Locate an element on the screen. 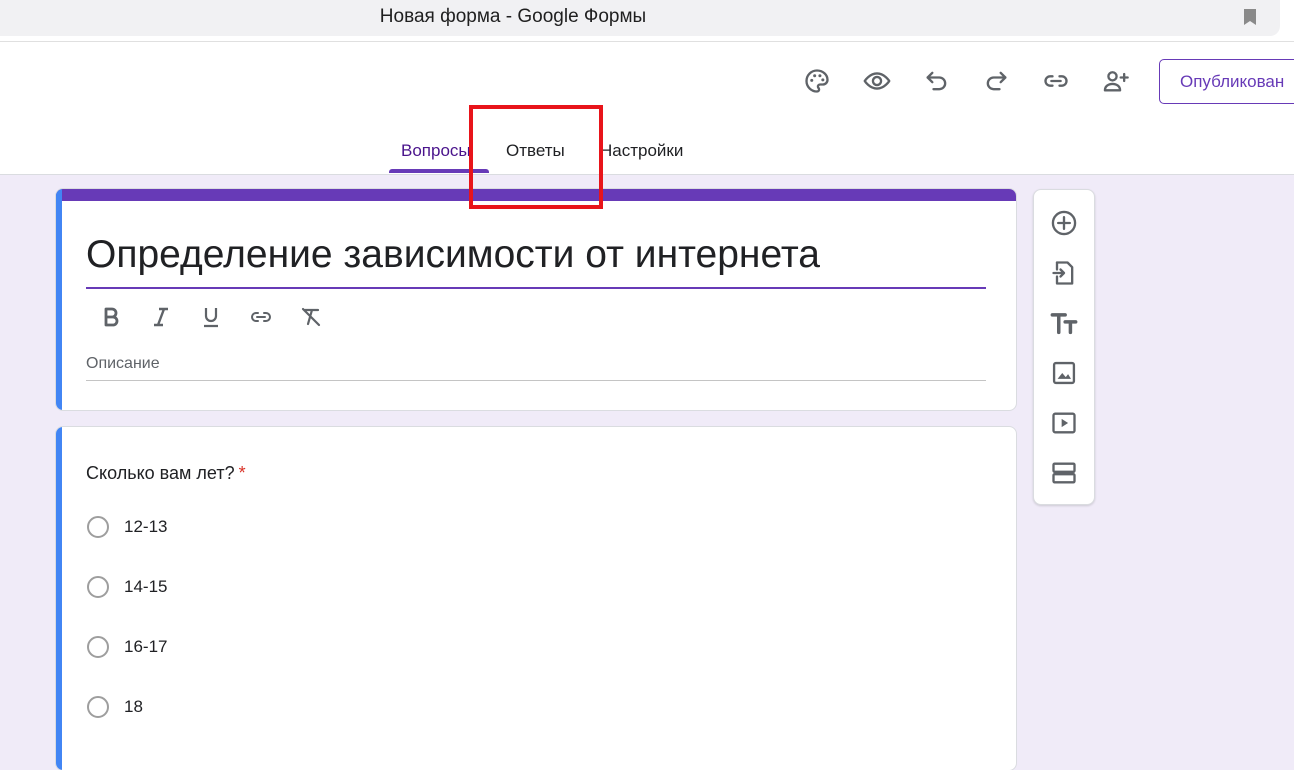  link-icon is located at coordinates (1056, 81).